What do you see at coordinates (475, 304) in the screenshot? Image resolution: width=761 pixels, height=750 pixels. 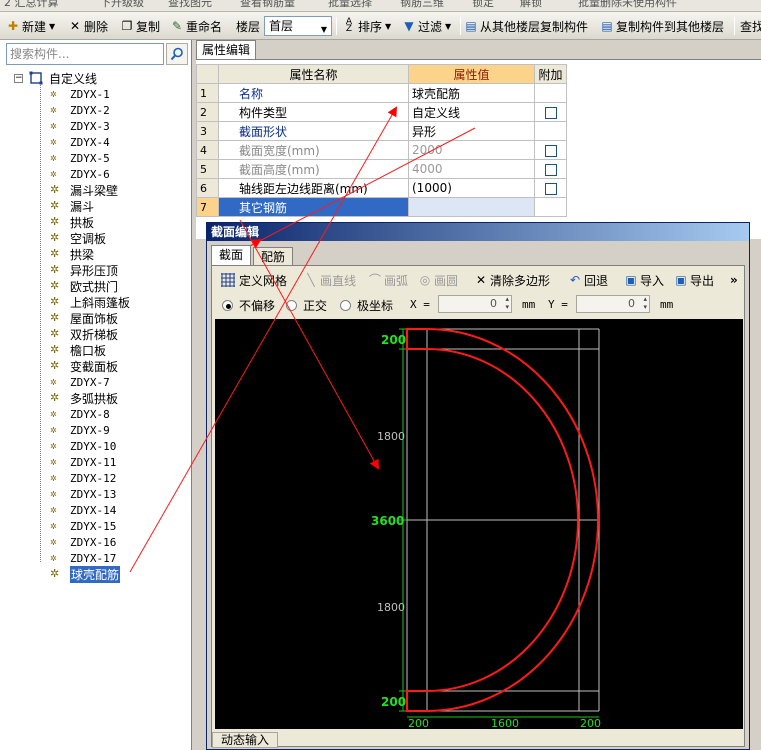 I see `x-coordinate-input: 0` at bounding box center [475, 304].